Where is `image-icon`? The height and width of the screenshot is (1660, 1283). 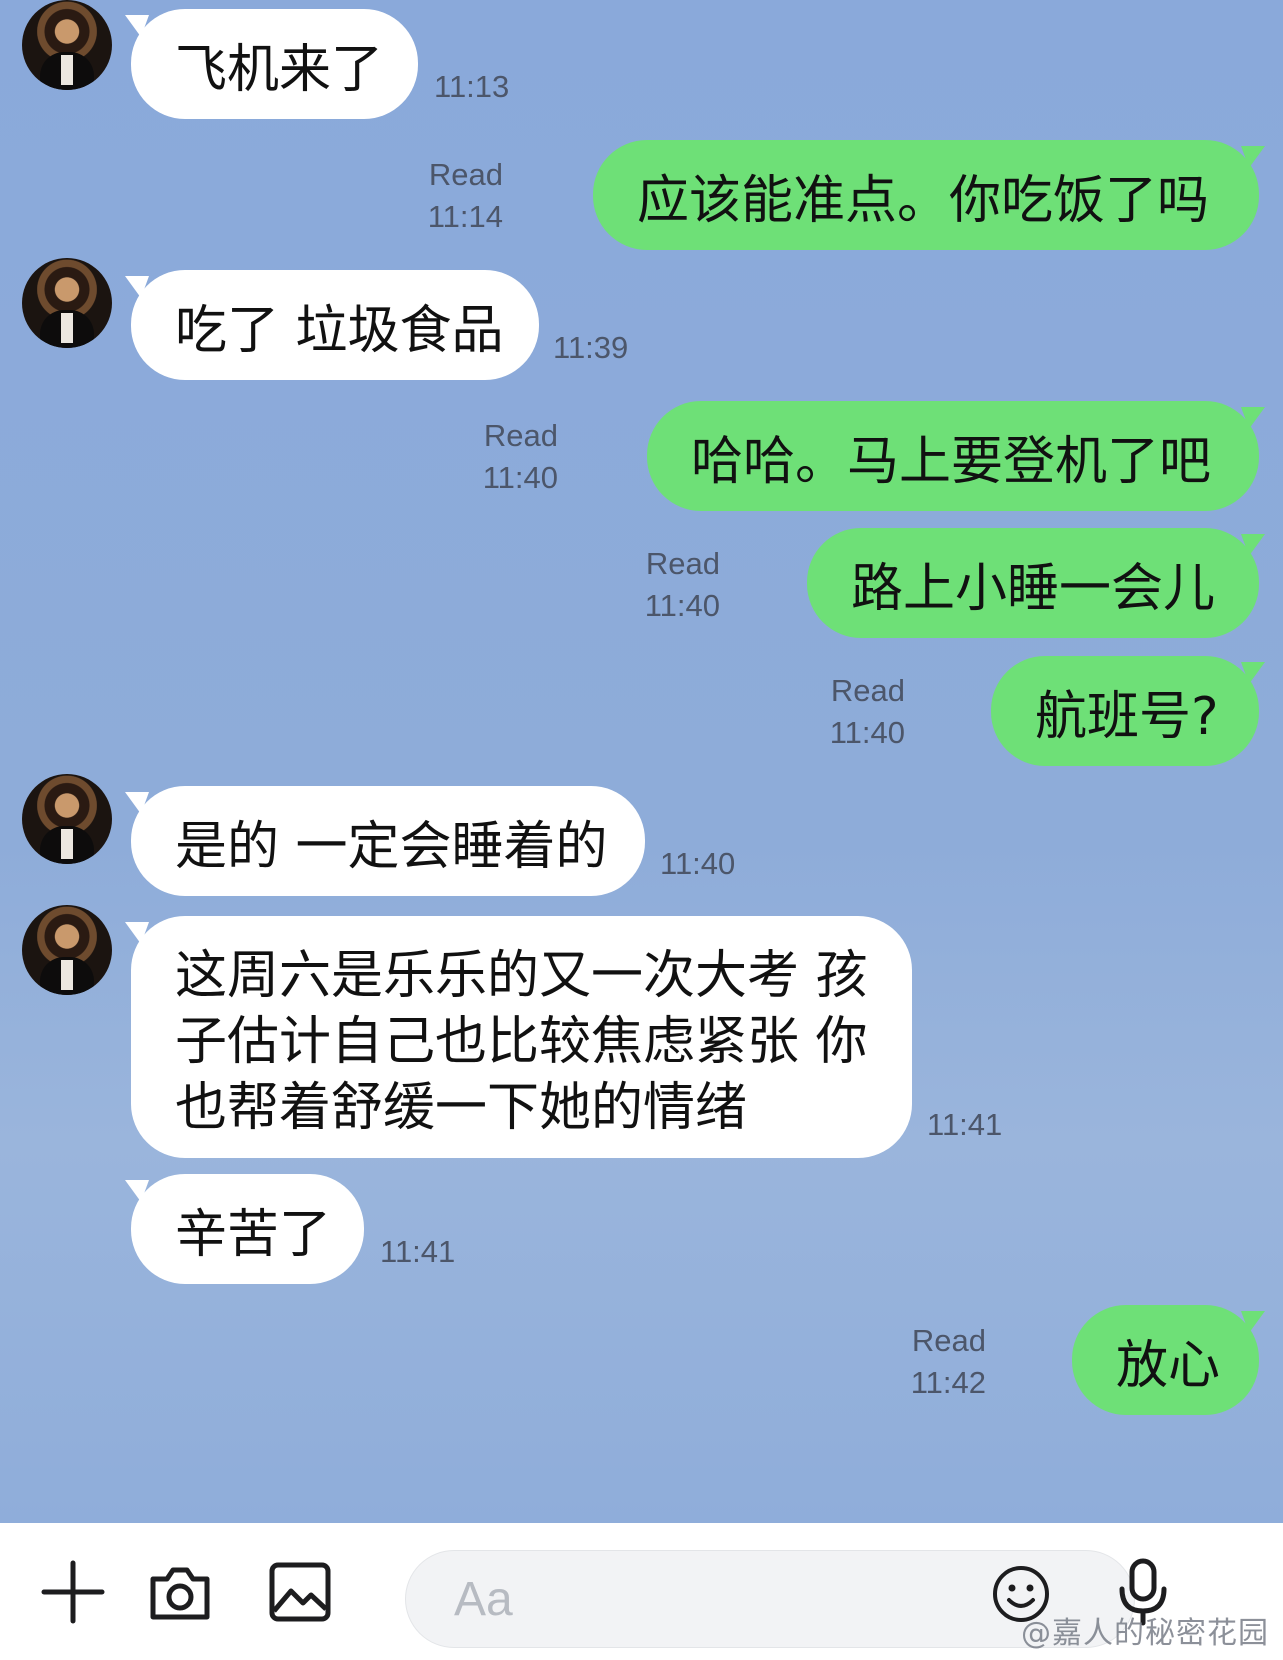 image-icon is located at coordinates (300, 1592).